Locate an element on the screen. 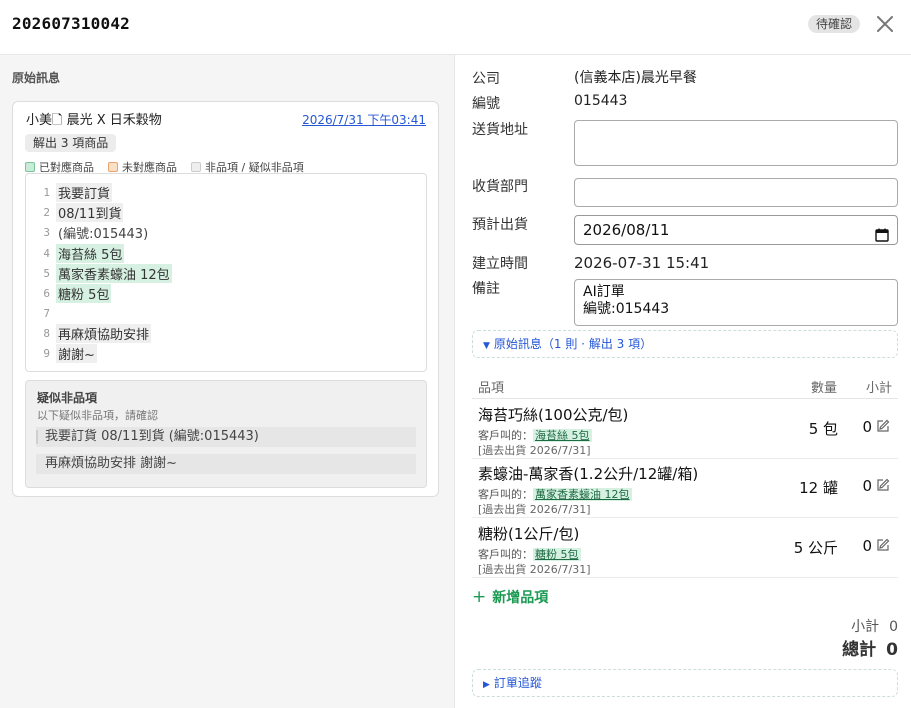 The height and width of the screenshot is (708, 911). message-line: 1 我要訂貨 is located at coordinates (69, 192).